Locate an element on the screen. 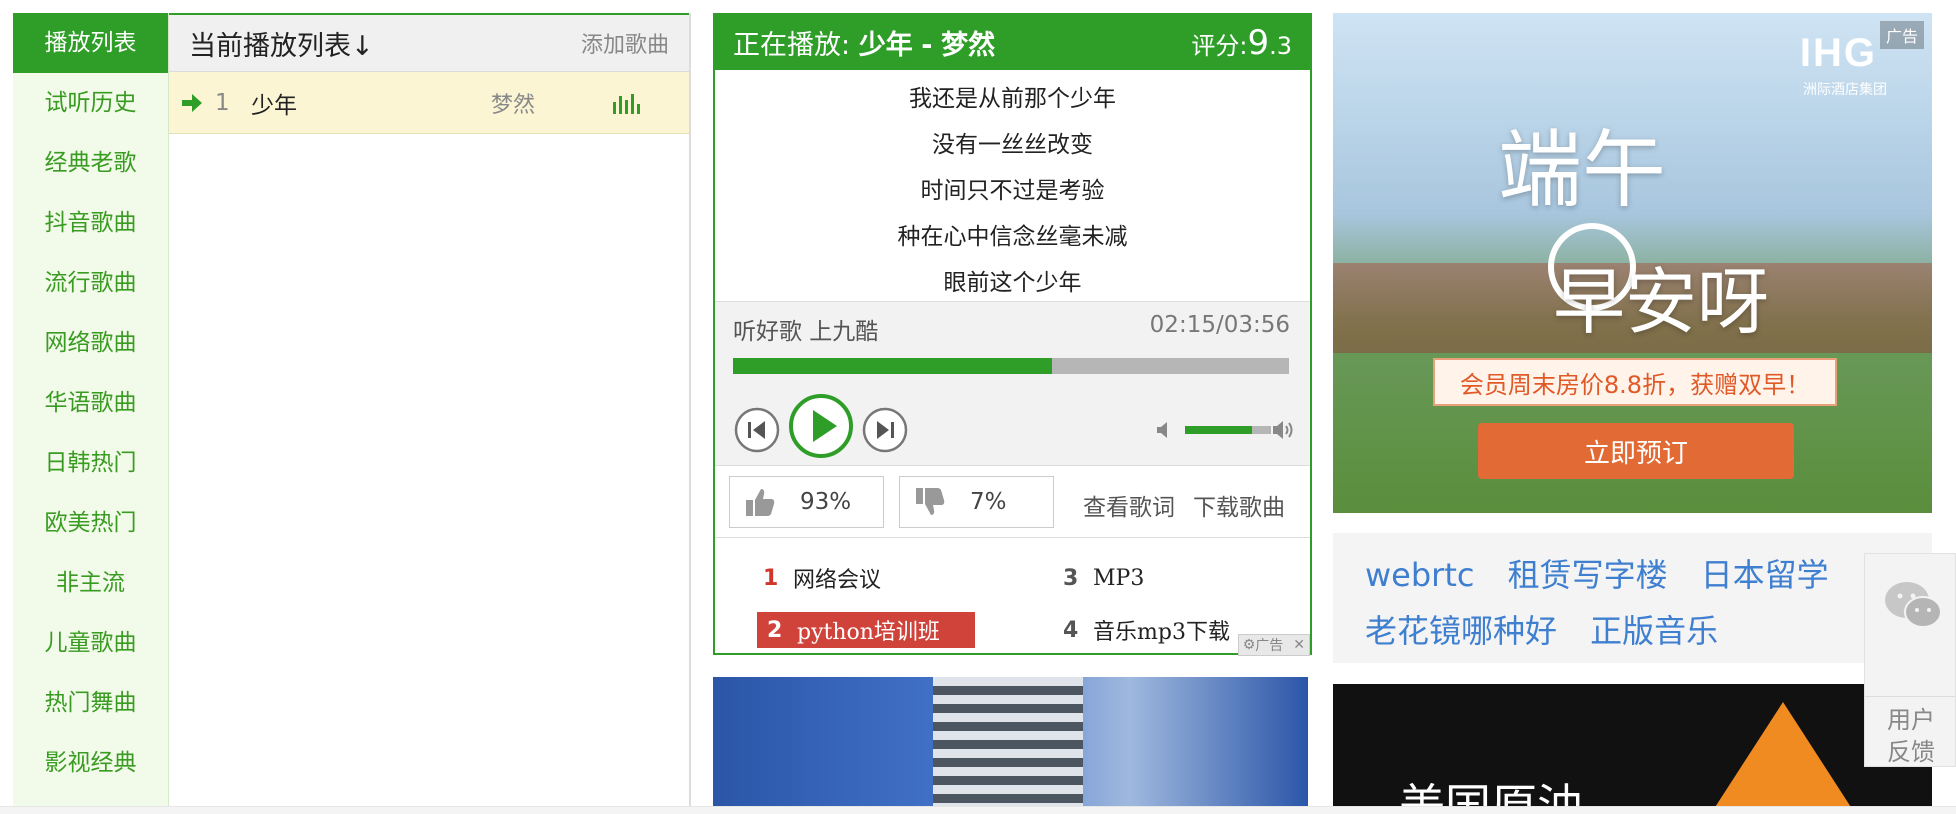 Image resolution: width=1956 pixels, height=814 pixels. hot-link-number: 1 is located at coordinates (771, 578).